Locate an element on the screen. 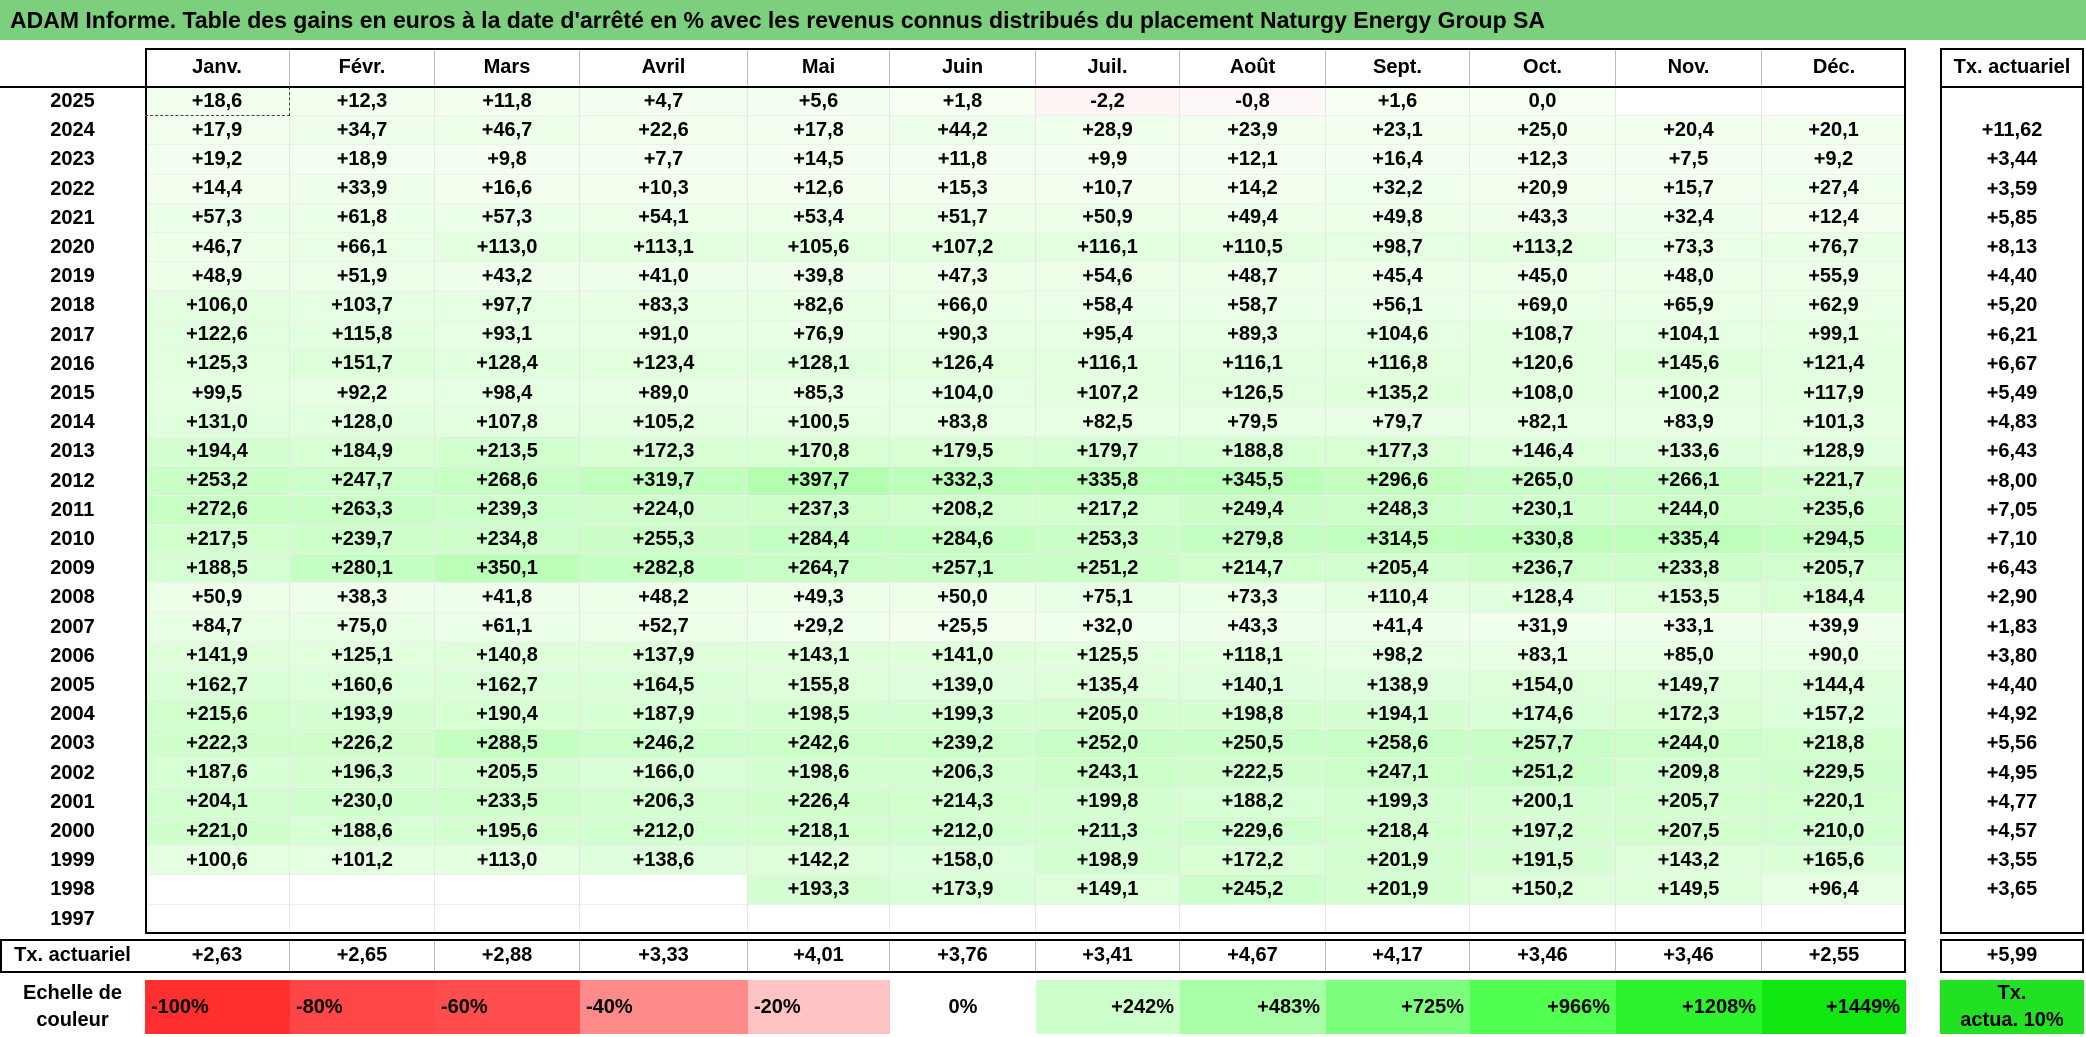  table-cell: +198,9 is located at coordinates (1108, 861).